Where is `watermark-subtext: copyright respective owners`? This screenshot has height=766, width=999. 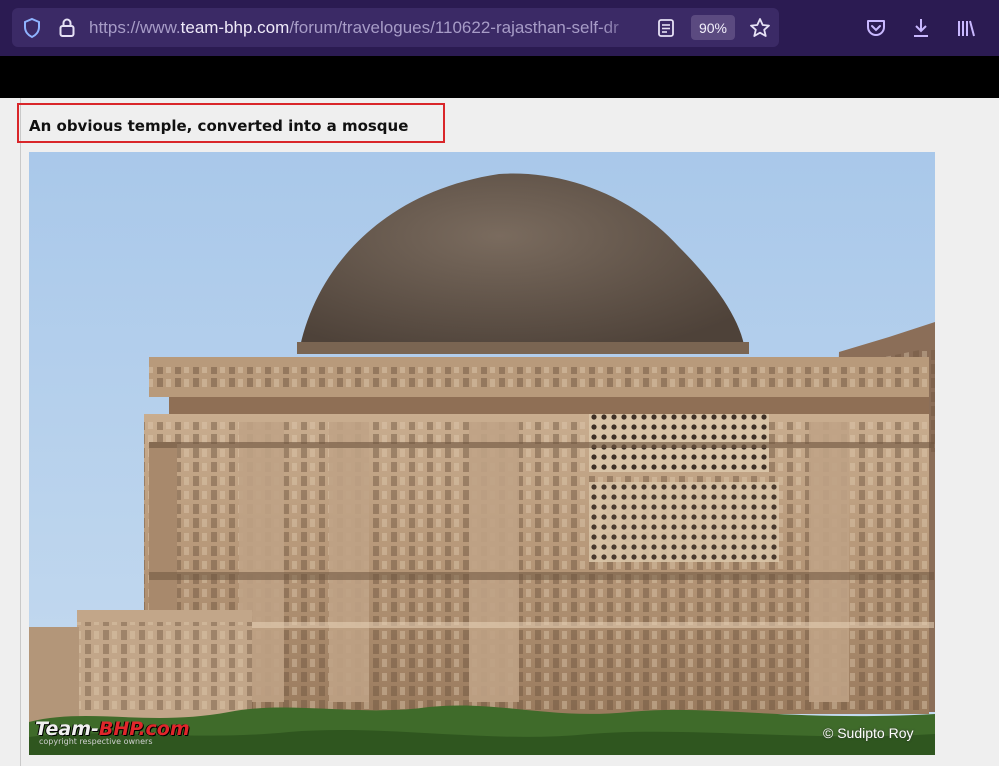 watermark-subtext: copyright respective owners is located at coordinates (96, 741).